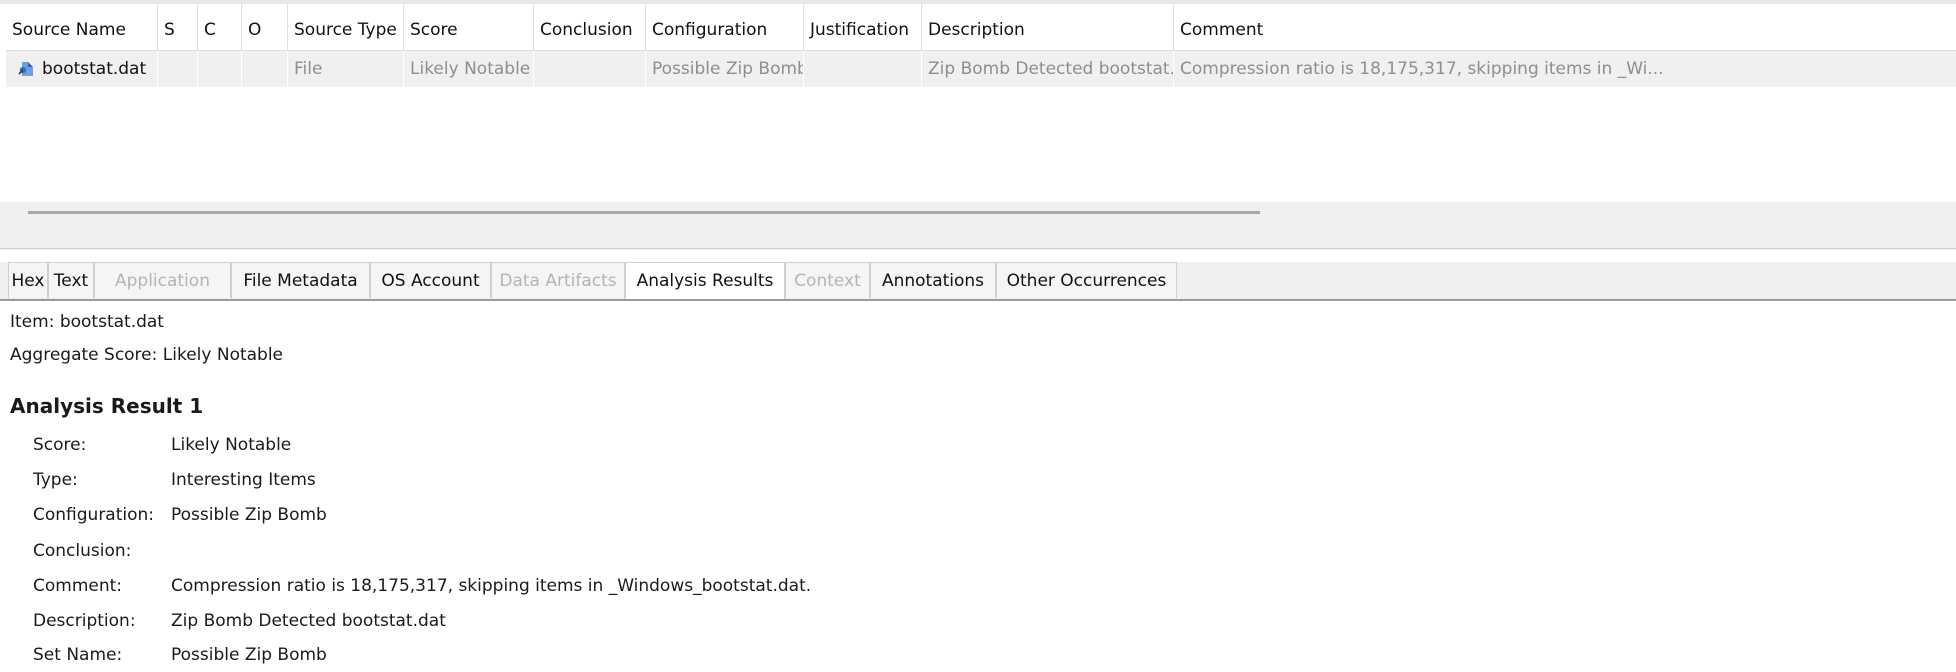  What do you see at coordinates (705, 281) in the screenshot?
I see `tab-analysis-results: Analysis Results` at bounding box center [705, 281].